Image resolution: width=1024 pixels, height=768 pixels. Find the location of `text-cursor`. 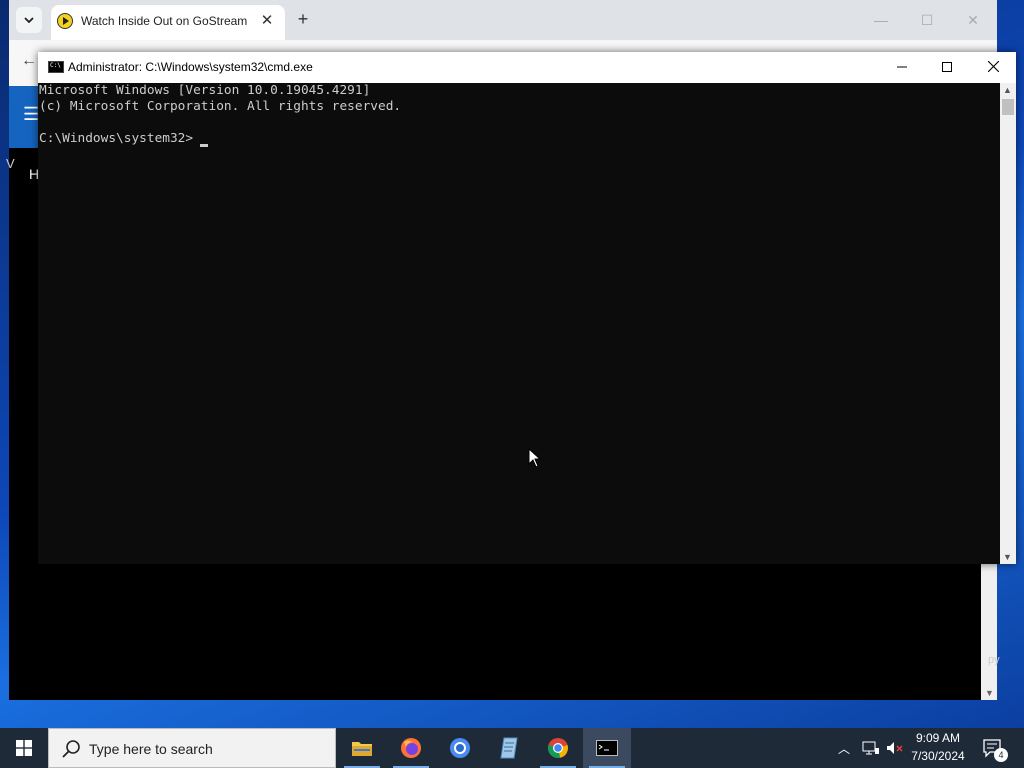

text-cursor is located at coordinates (204, 145).